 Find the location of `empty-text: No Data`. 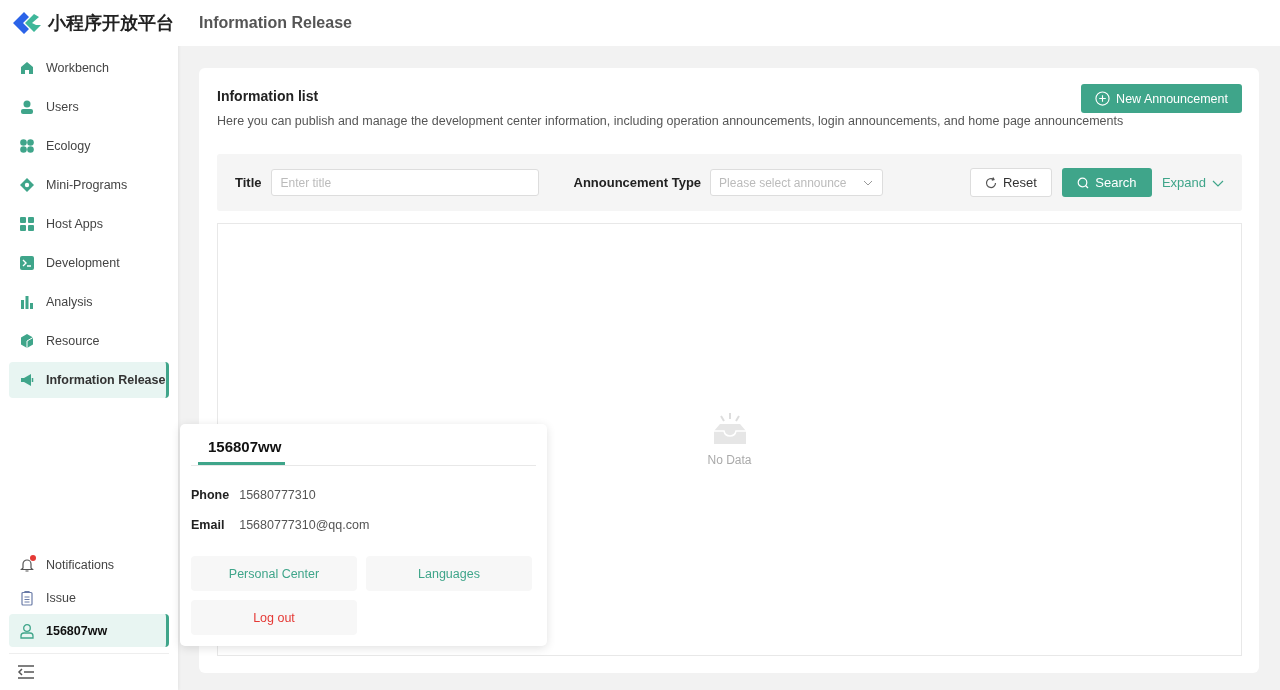

empty-text: No Data is located at coordinates (729, 459).